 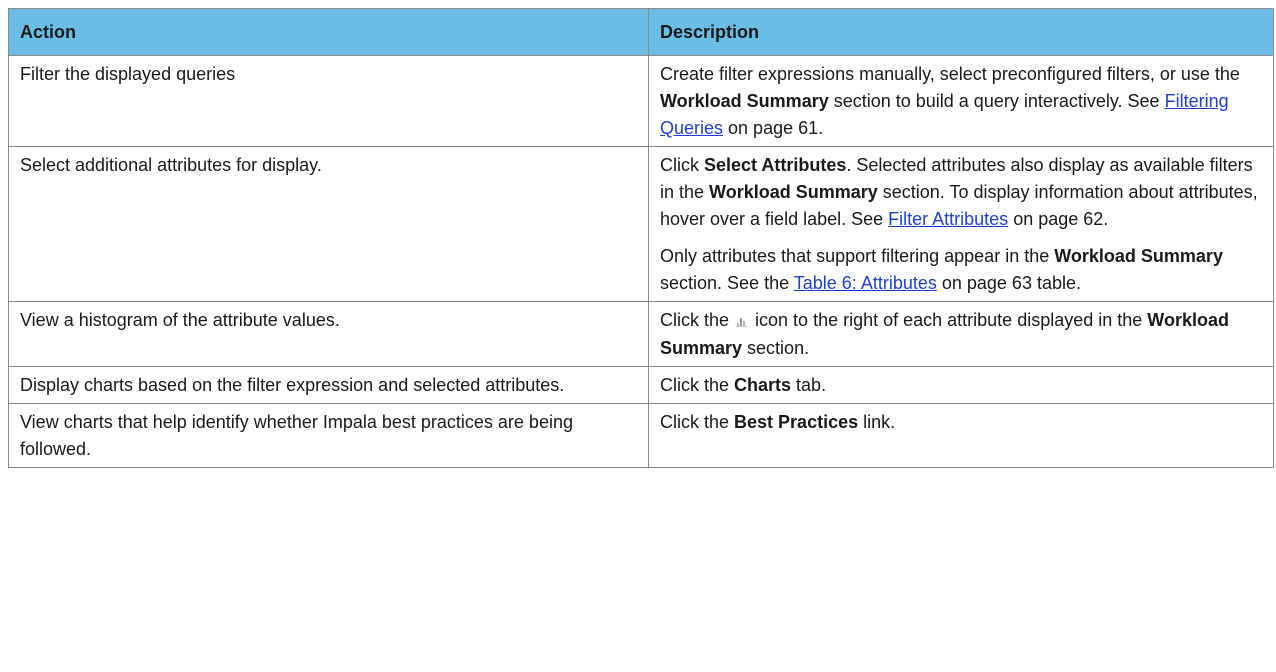 I want to click on row-action: Filter the displayed queries, so click(x=328, y=101).